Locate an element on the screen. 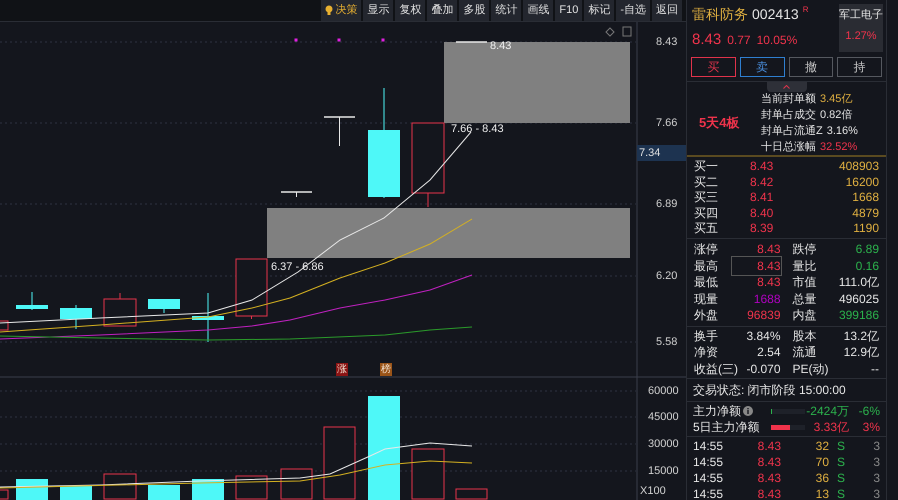 The image size is (898, 500). trade-button: 卖 is located at coordinates (762, 66).